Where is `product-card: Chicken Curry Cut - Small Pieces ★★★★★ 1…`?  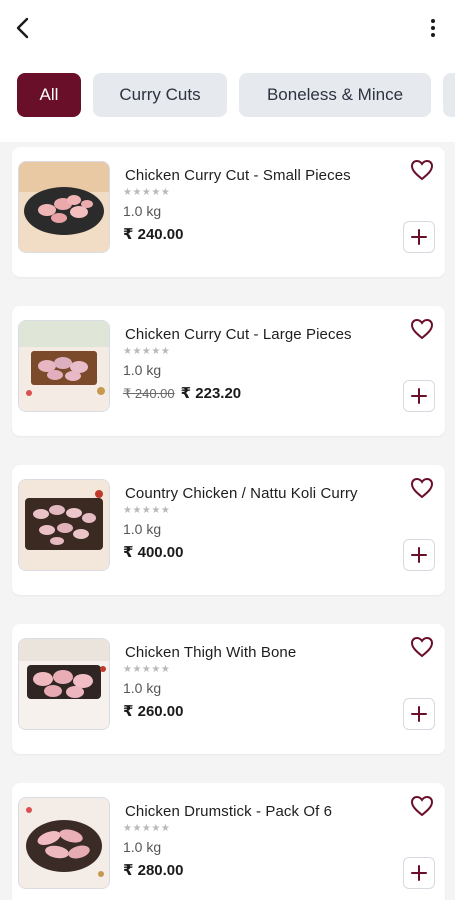
product-card: Chicken Curry Cut - Small Pieces ★★★★★ 1… is located at coordinates (228, 212).